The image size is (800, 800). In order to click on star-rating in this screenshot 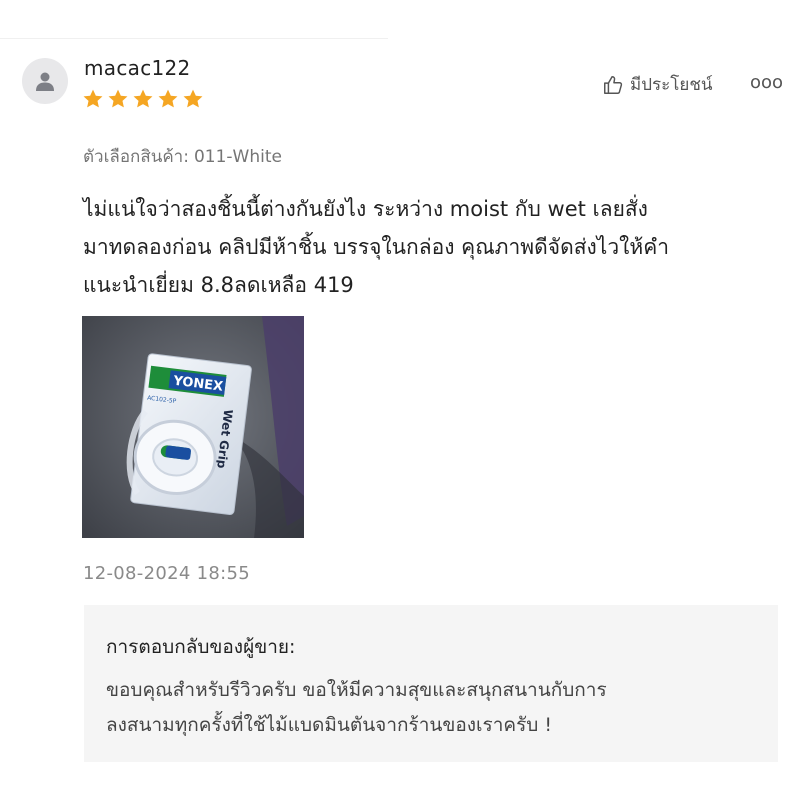, I will do `click(143, 99)`.